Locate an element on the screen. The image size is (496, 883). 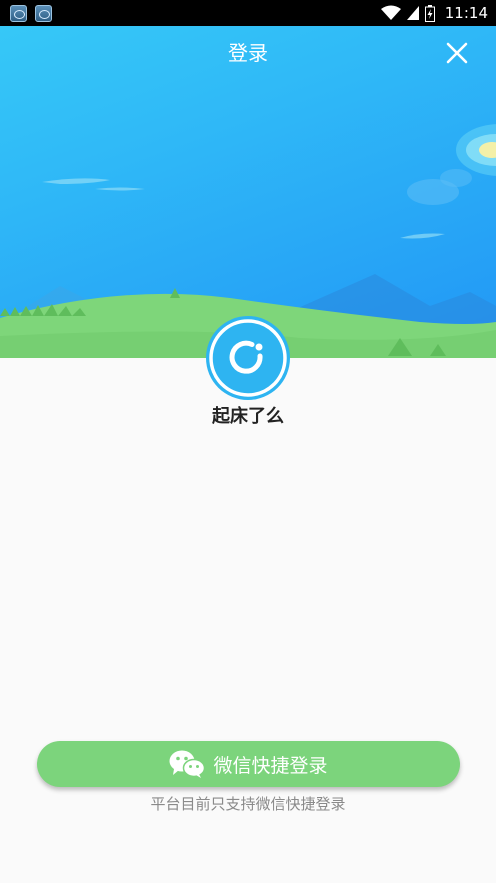
wechat-login-button: 微信快捷登录 is located at coordinates (248, 764).